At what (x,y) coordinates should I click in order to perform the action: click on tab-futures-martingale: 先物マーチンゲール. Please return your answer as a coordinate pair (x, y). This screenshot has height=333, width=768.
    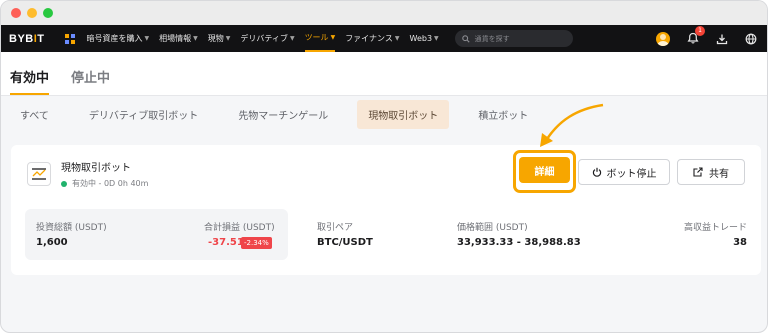
    Looking at the image, I should click on (283, 114).